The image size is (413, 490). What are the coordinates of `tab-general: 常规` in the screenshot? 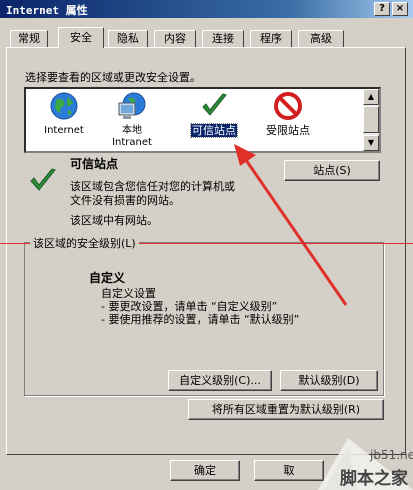 It's located at (29, 38).